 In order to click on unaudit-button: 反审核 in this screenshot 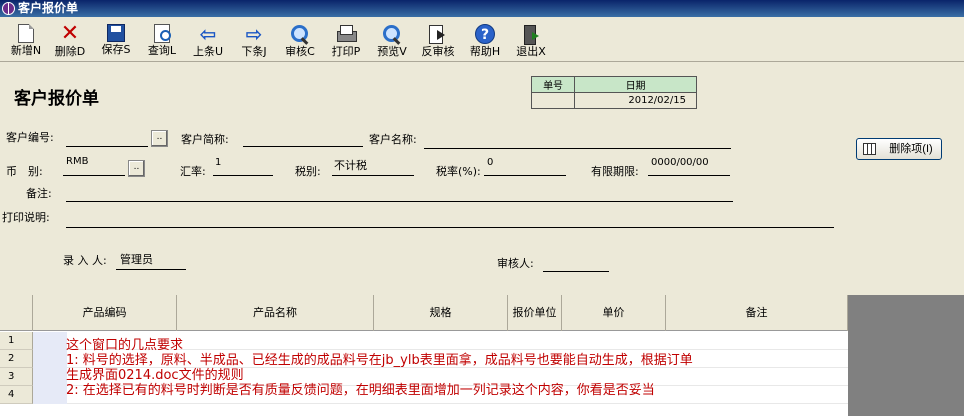, I will do `click(438, 42)`.